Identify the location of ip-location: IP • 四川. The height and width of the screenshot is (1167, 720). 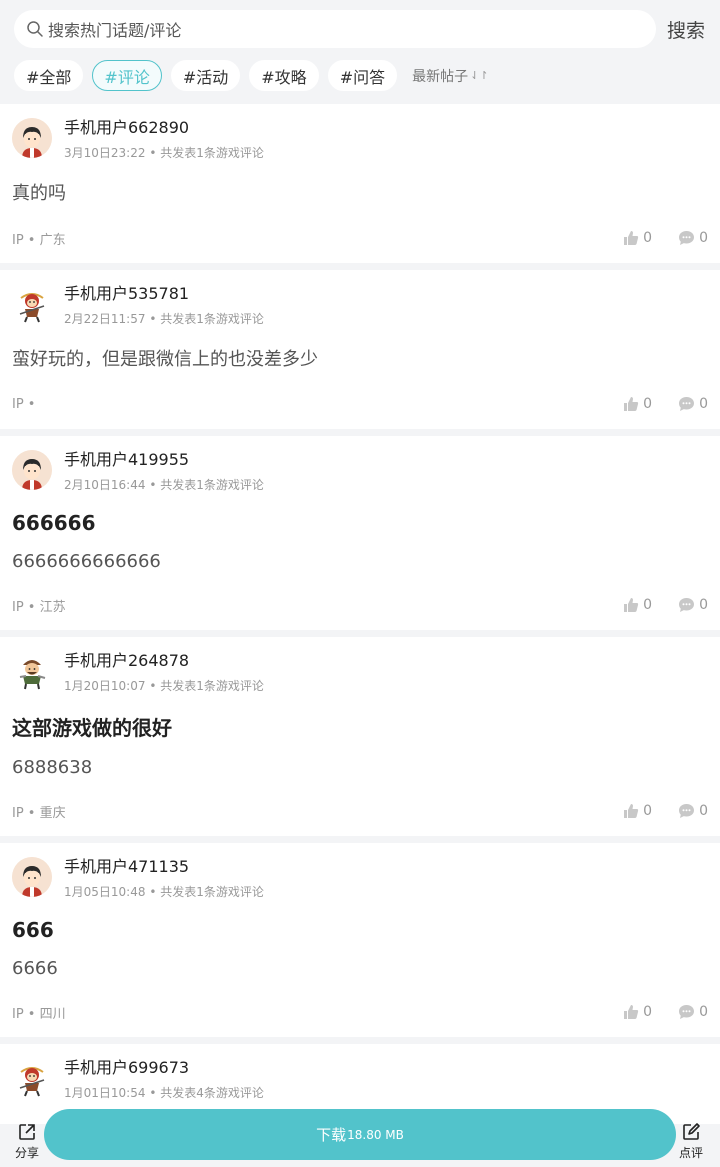
(39, 1014).